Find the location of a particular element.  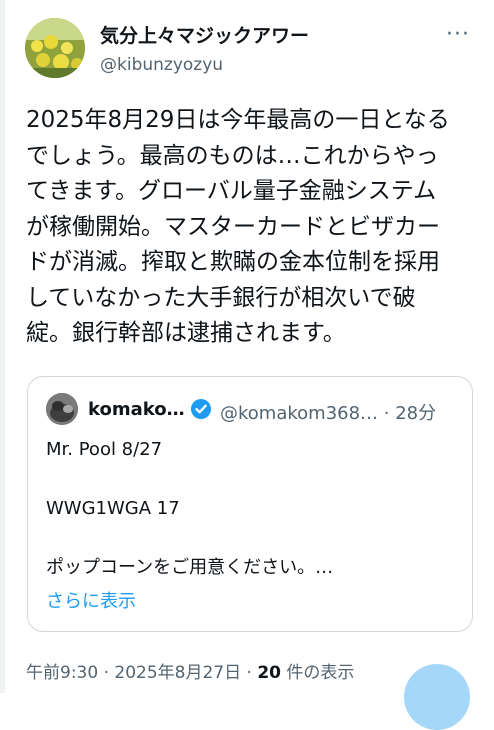

tweet-metadata: 午前9:30 · 2025年8月27日 · 20 件の表示 is located at coordinates (190, 670).